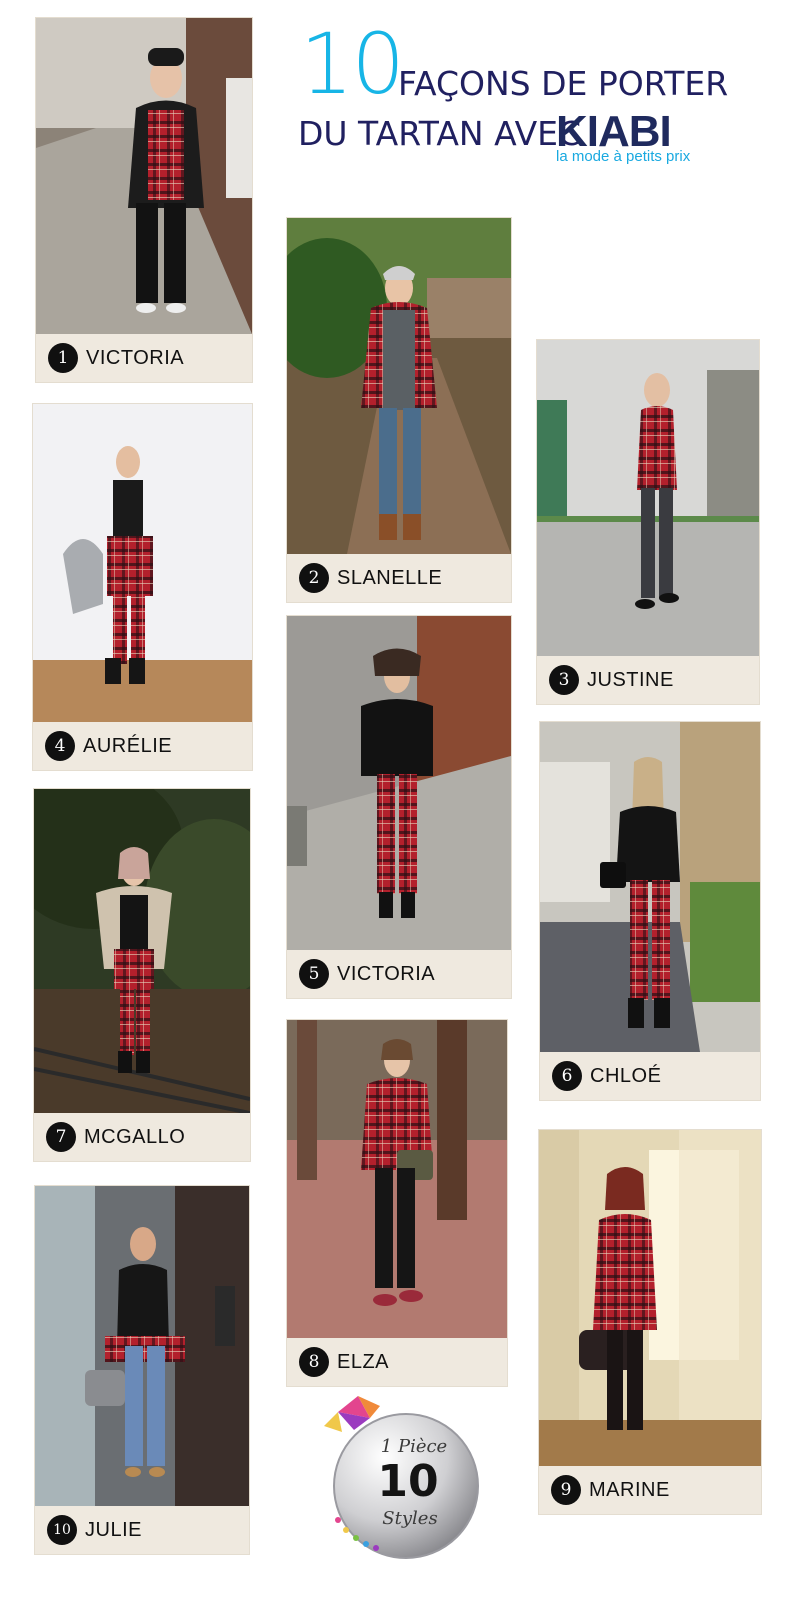  I want to click on kiabi-tagline: la mode à petits prix, so click(623, 156).